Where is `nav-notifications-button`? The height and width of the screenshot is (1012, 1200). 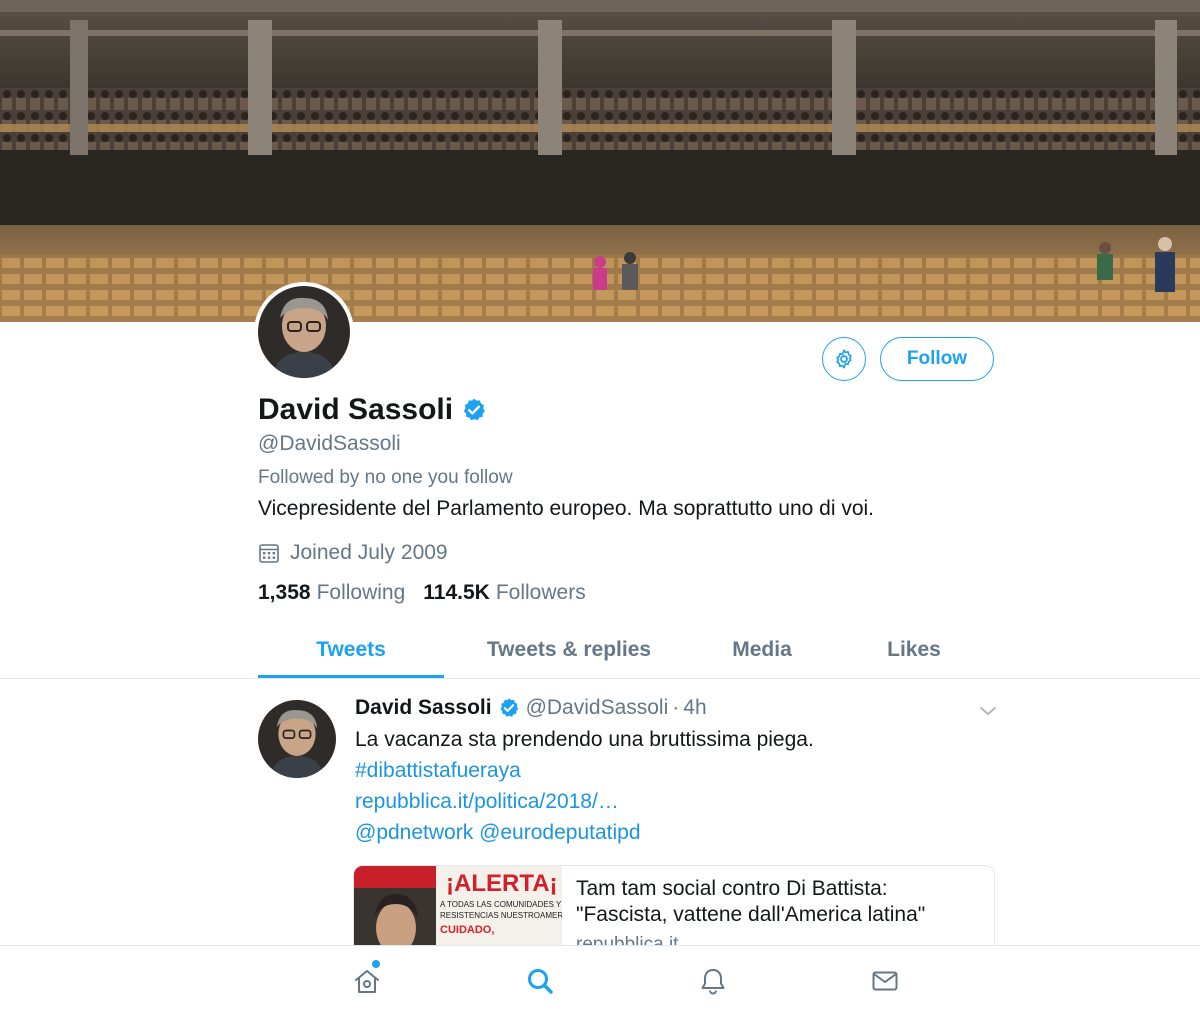 nav-notifications-button is located at coordinates (713, 981).